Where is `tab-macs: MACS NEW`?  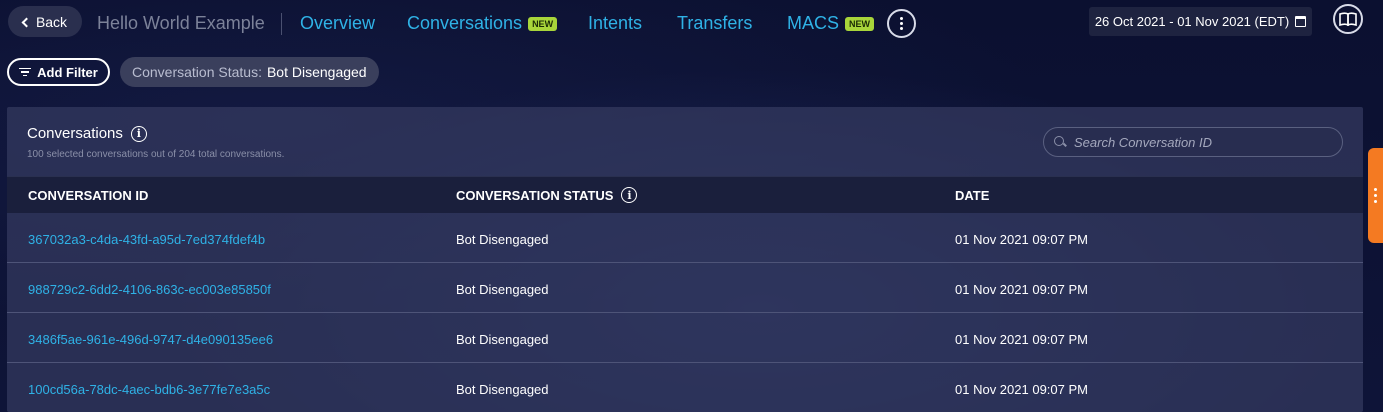 tab-macs: MACS NEW is located at coordinates (831, 23).